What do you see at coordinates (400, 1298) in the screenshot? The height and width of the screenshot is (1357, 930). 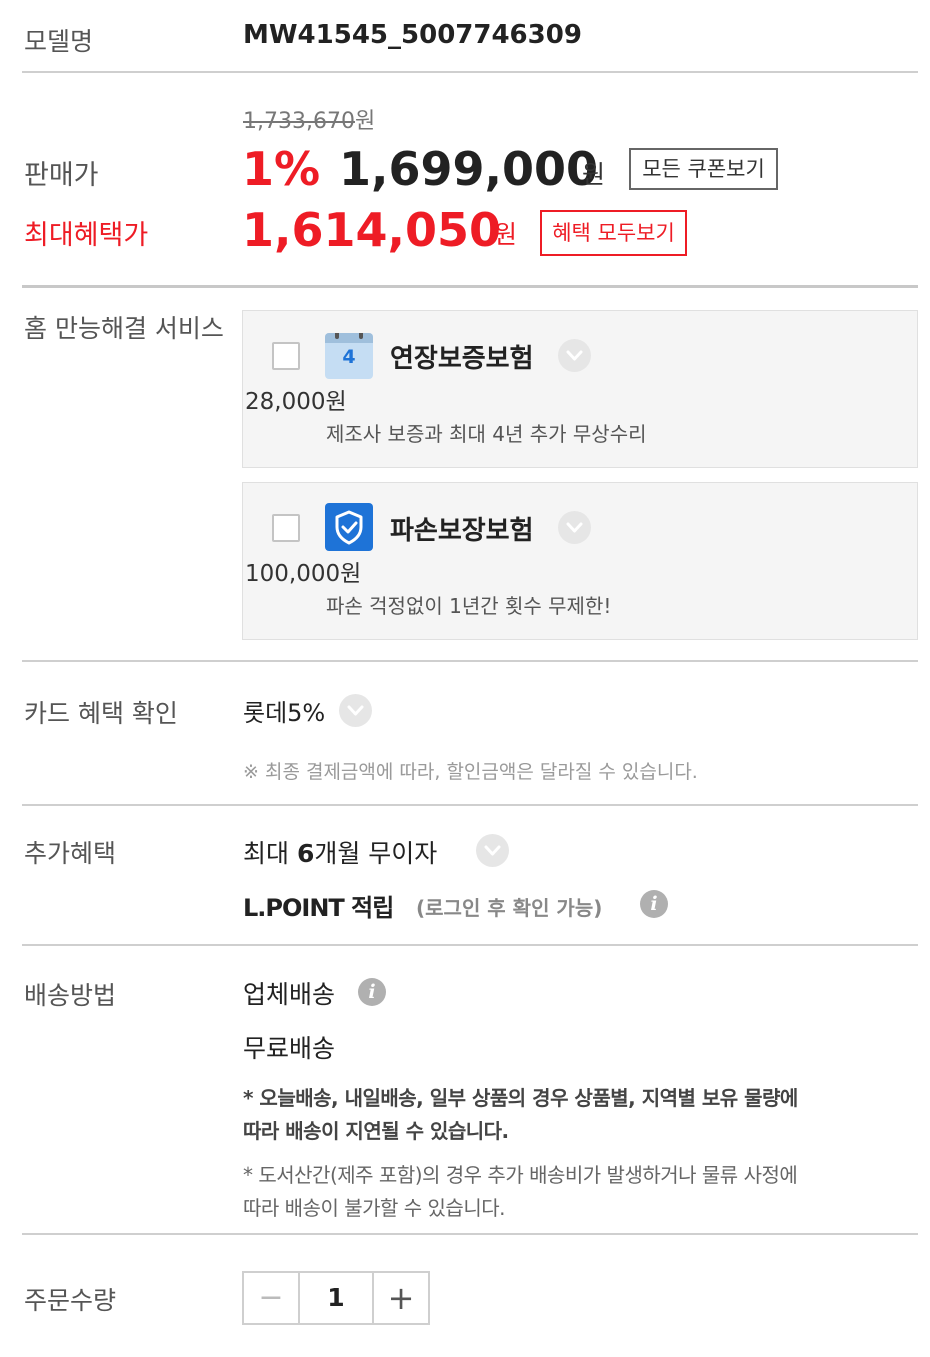 I see `quantity-plus-button: +` at bounding box center [400, 1298].